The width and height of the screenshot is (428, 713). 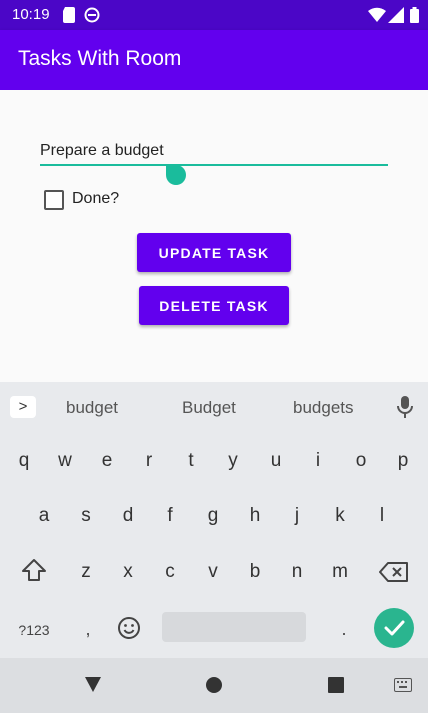 I want to click on done-checkbox, so click(x=54, y=200).